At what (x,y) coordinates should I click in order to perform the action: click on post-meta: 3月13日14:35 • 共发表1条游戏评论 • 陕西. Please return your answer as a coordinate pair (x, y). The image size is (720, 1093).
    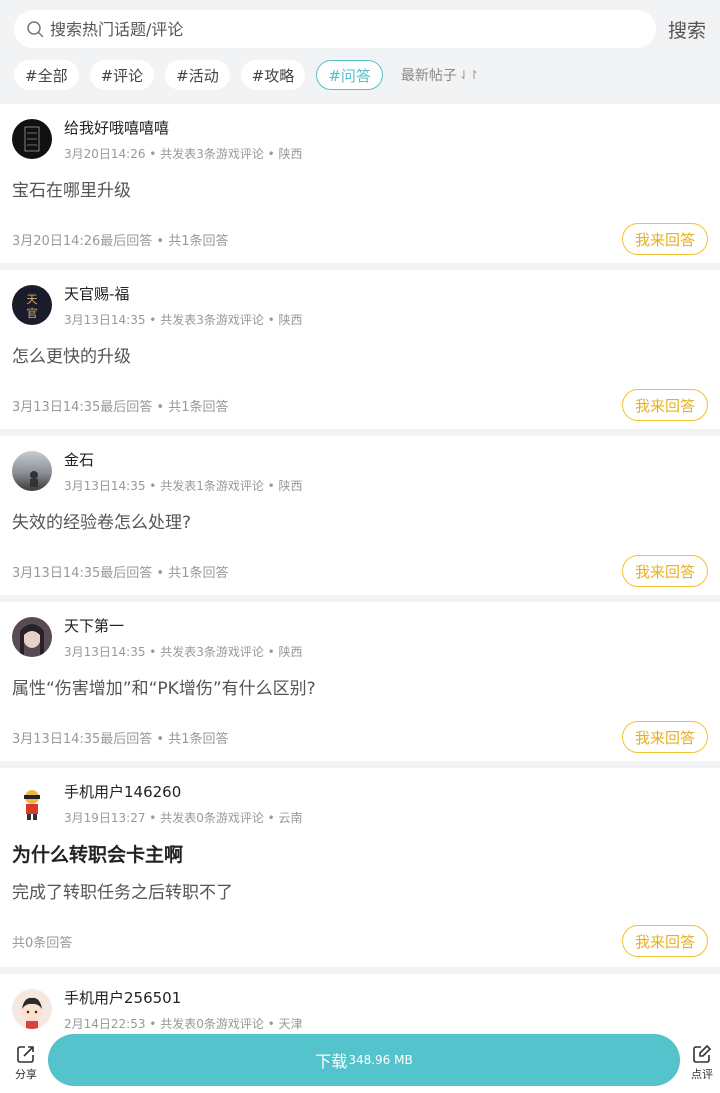
    Looking at the image, I should click on (183, 486).